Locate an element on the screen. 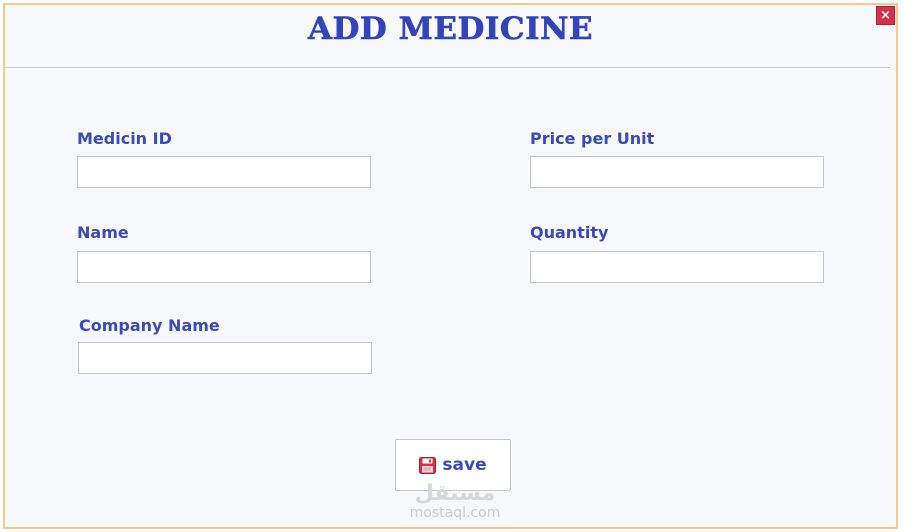 This screenshot has height=532, width=905. company-name-input is located at coordinates (225, 358).